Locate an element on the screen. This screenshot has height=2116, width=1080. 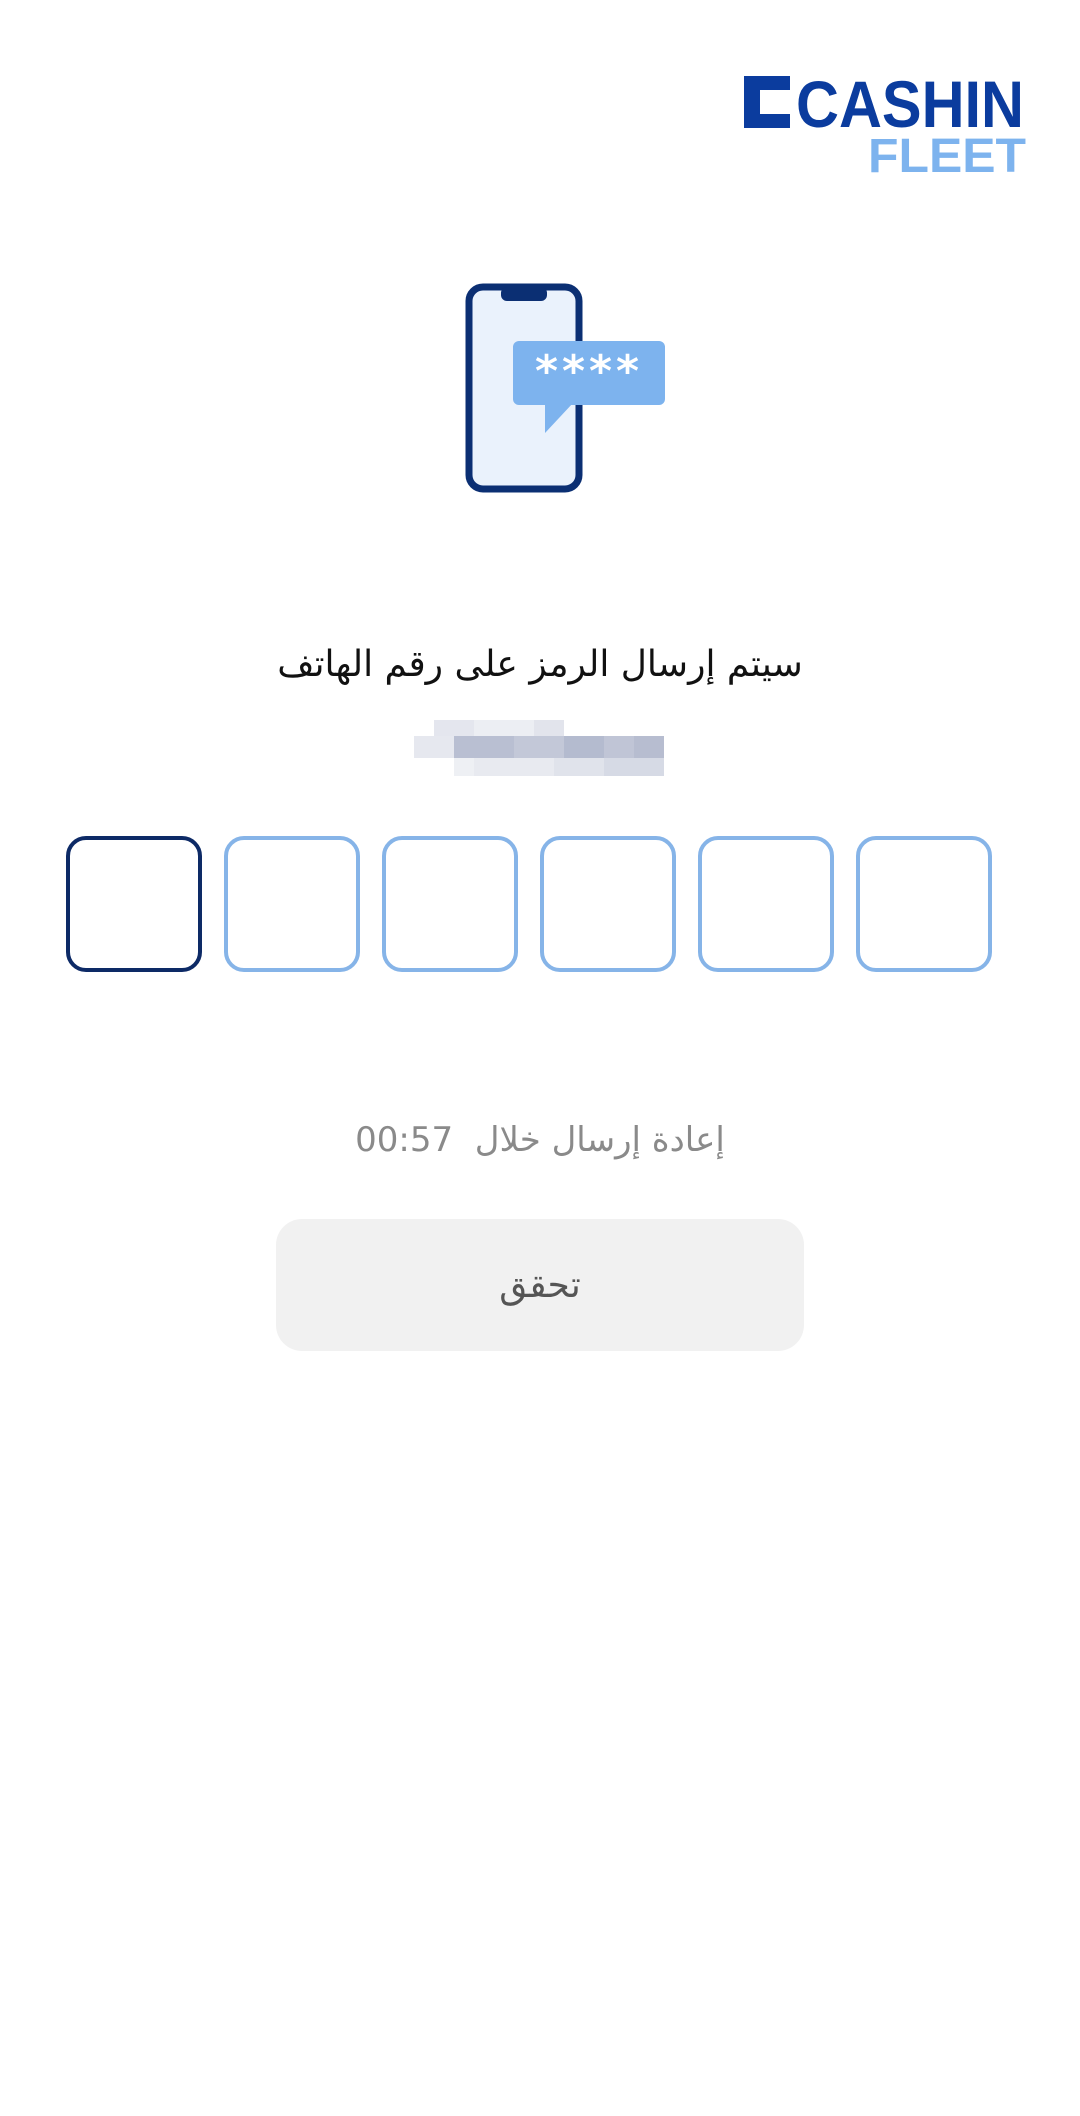
phone-sms-code-icon: **** is located at coordinates (567, 389).